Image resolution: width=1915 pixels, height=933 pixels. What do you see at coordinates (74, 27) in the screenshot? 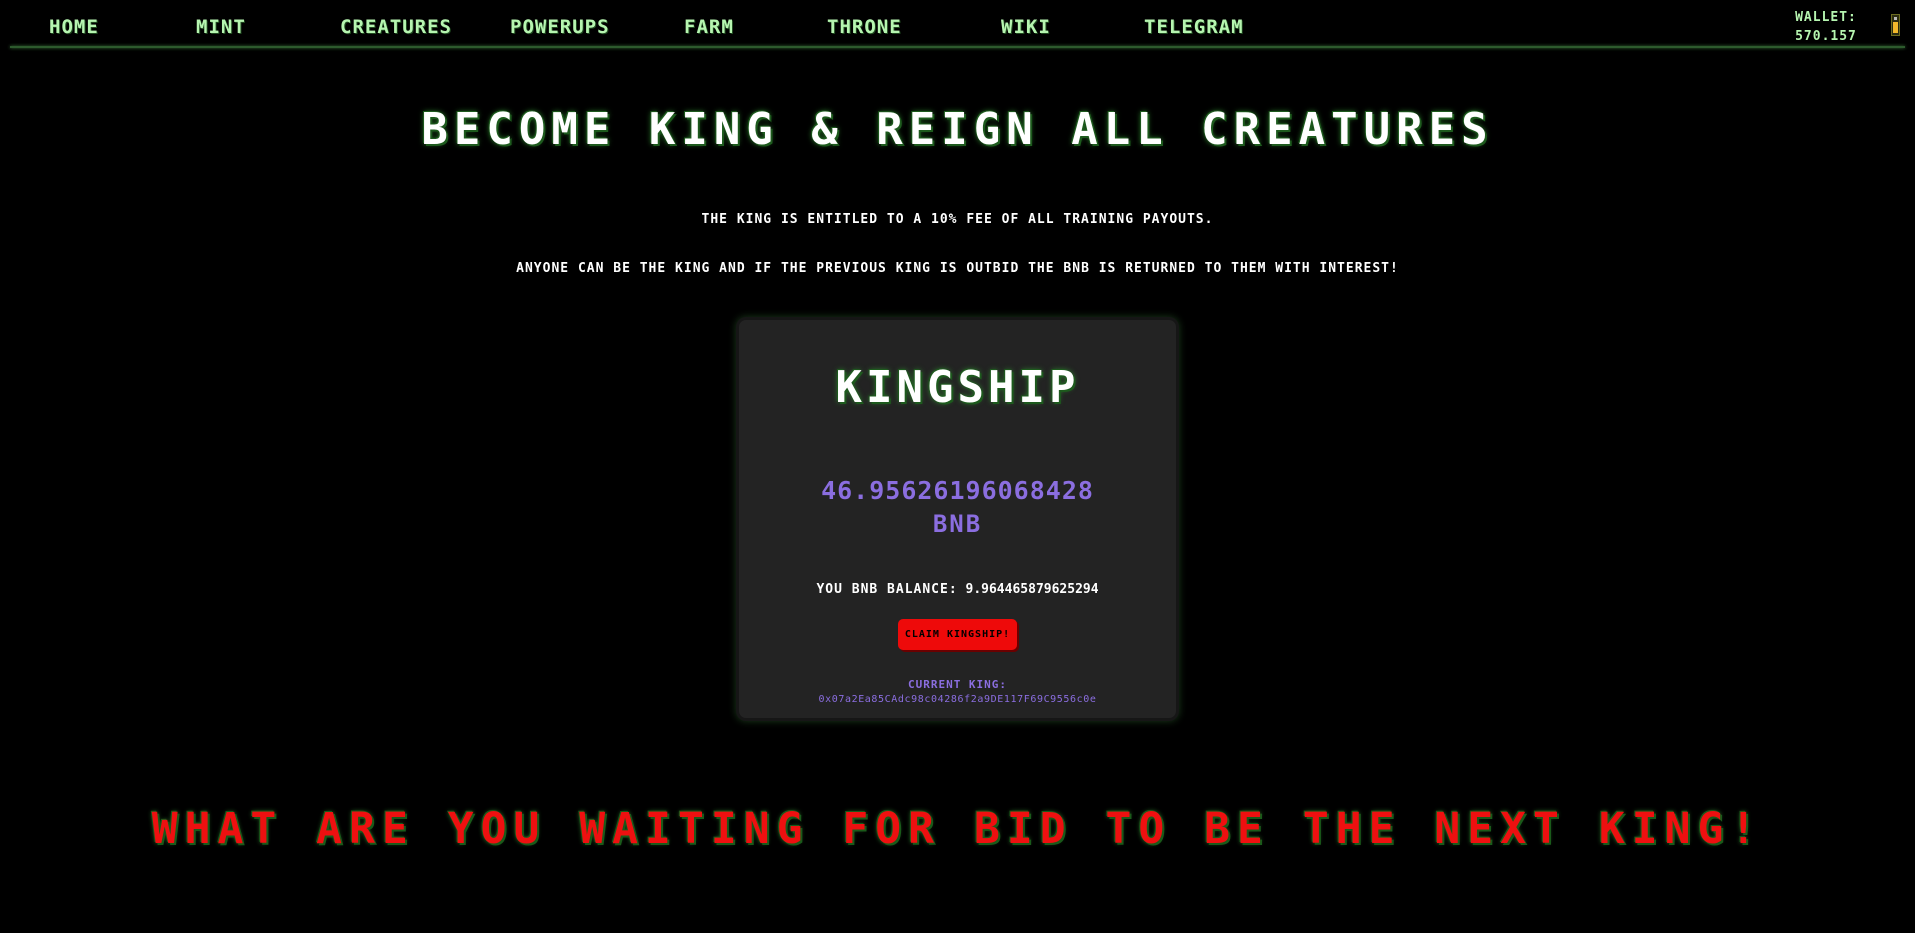
I see `nav-home: HOME` at bounding box center [74, 27].